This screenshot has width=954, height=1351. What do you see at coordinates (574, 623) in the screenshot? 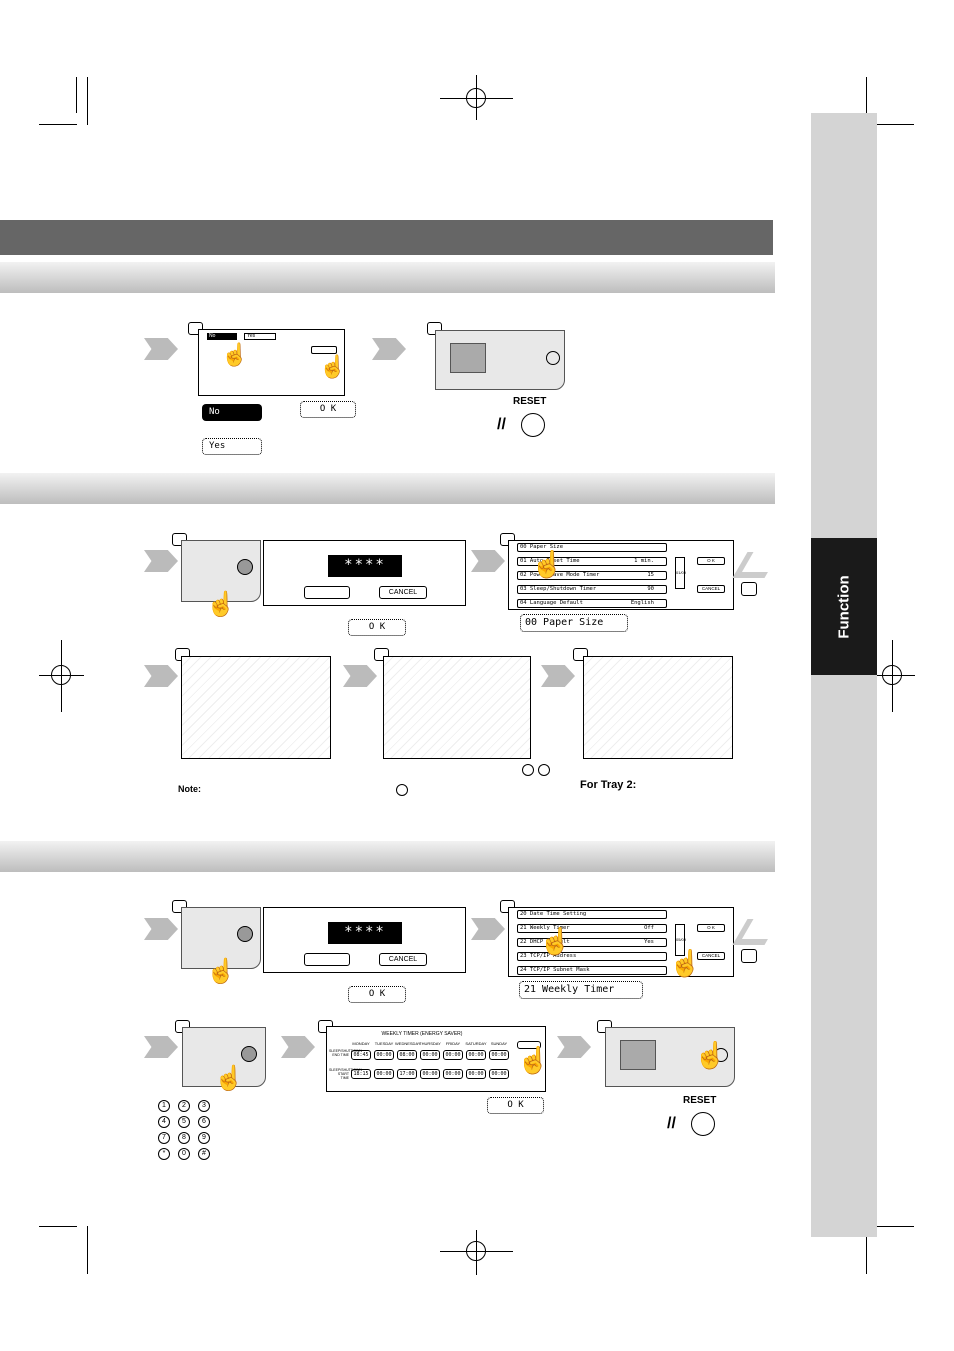
I see `selected-setting-label: 00 Paper Size` at bounding box center [574, 623].